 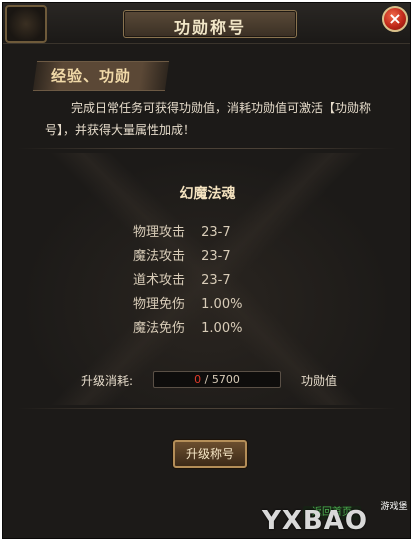 I want to click on section-banner-label: 经验、功勋, so click(x=91, y=76).